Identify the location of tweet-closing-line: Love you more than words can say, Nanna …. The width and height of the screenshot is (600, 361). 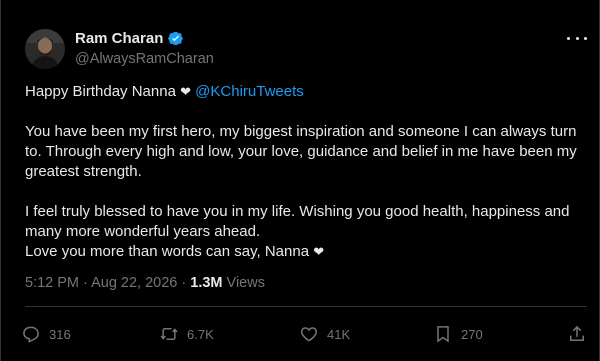
(308, 252).